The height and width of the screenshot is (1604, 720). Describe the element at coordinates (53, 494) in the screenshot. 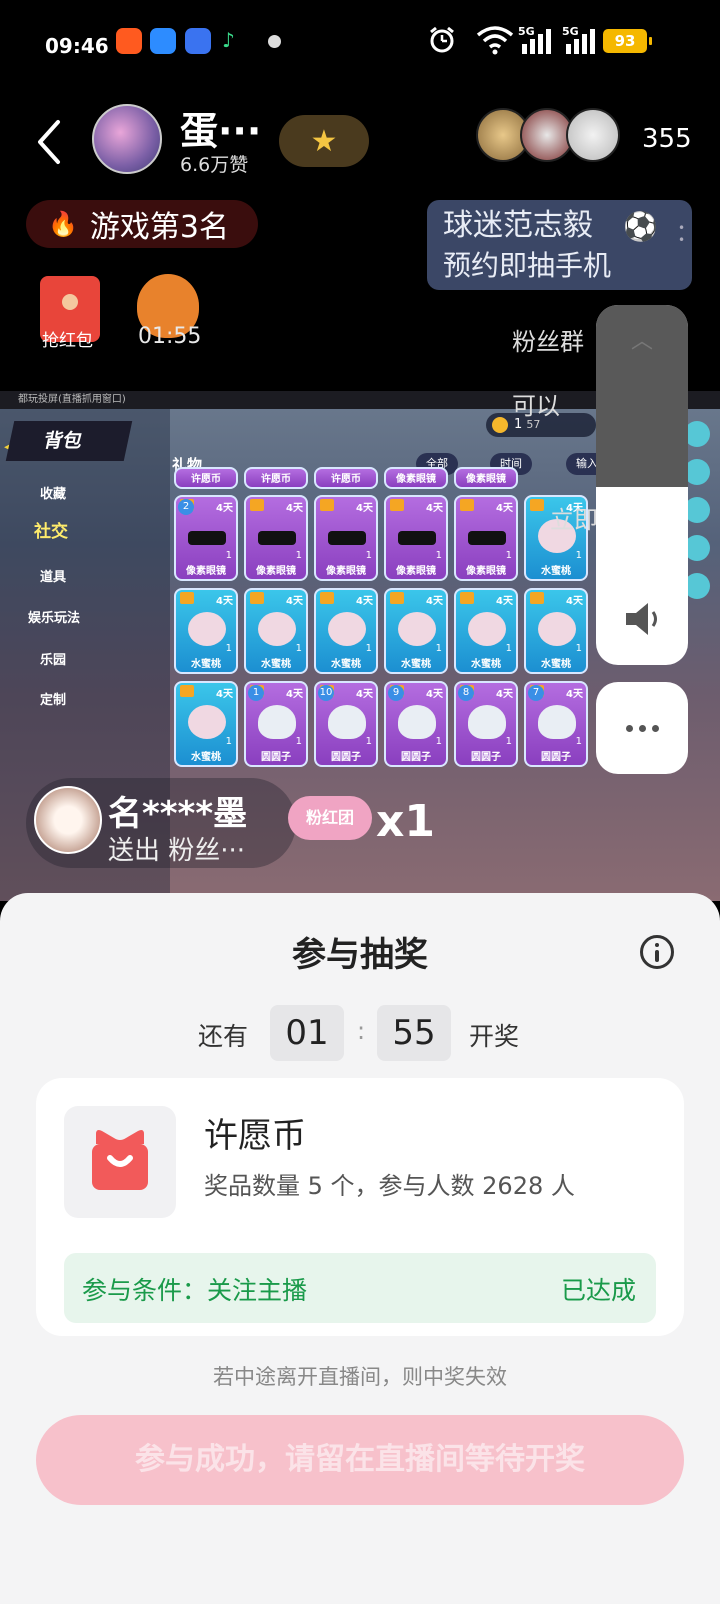

I see `game-menu-collect: 收藏` at that location.